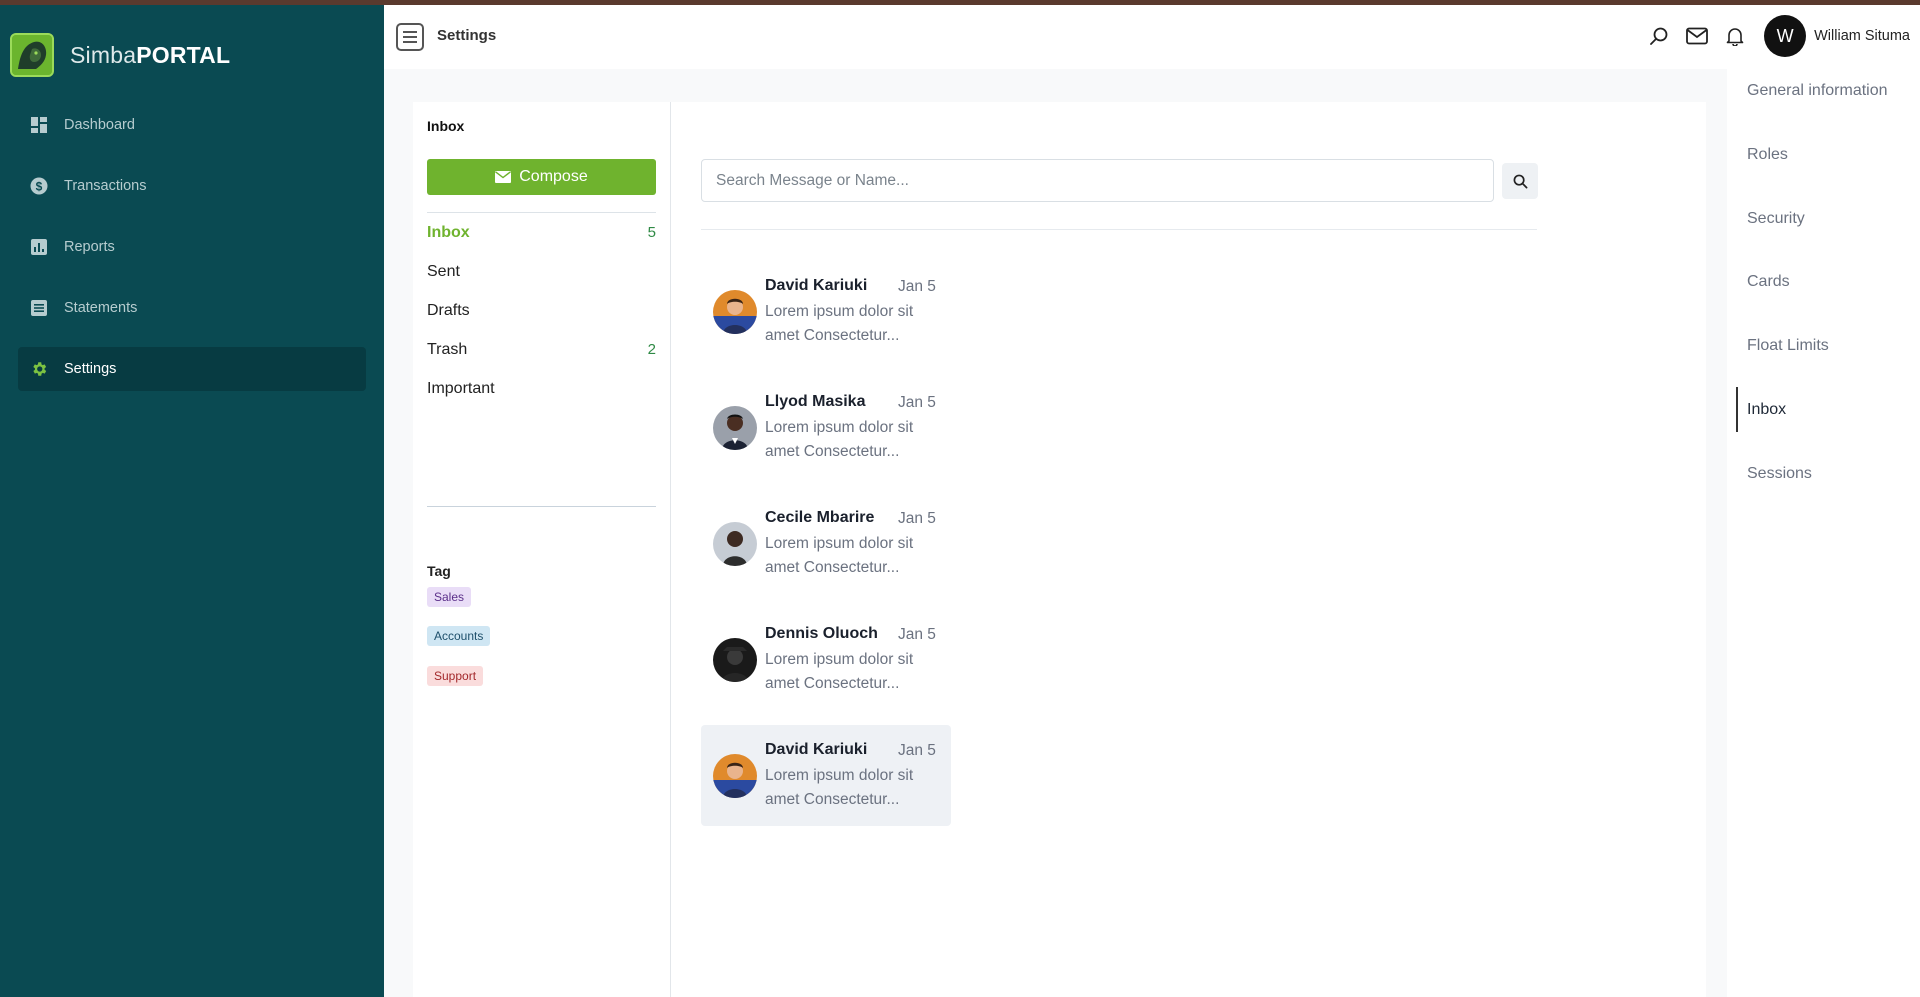 The height and width of the screenshot is (997, 1920). What do you see at coordinates (1767, 155) in the screenshot?
I see `settings-nav-roles: Roles` at bounding box center [1767, 155].